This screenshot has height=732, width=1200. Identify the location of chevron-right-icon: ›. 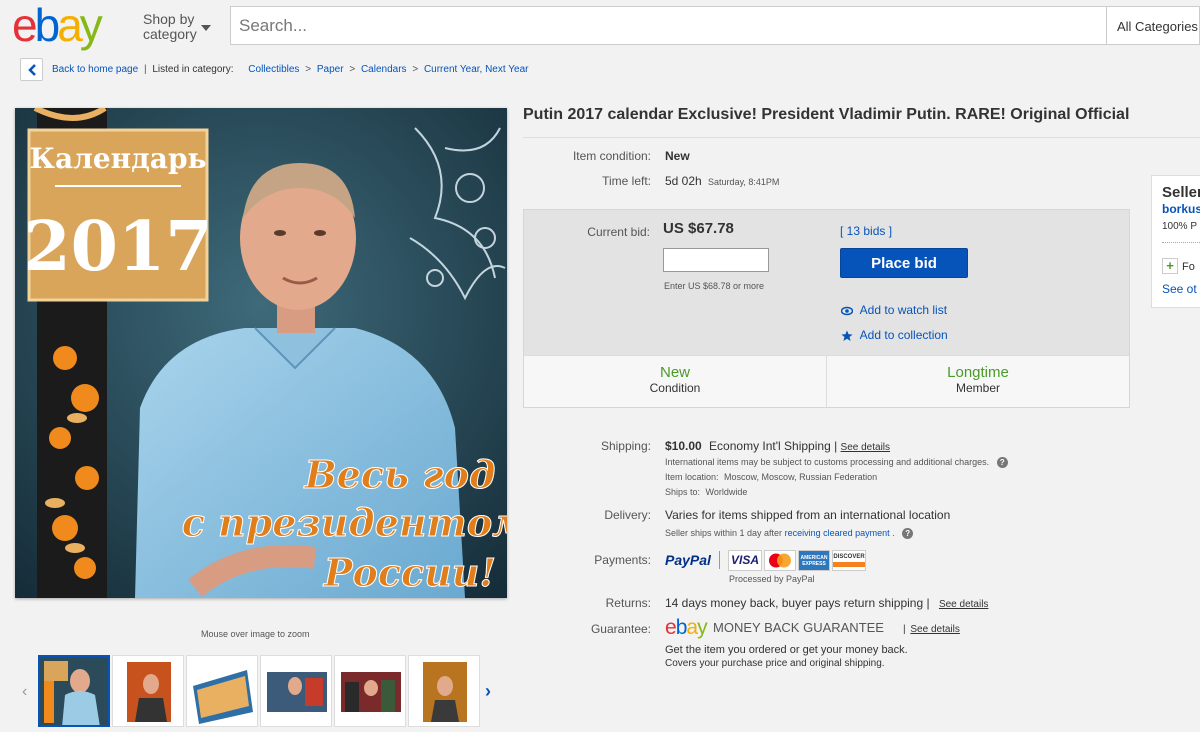
(488, 691).